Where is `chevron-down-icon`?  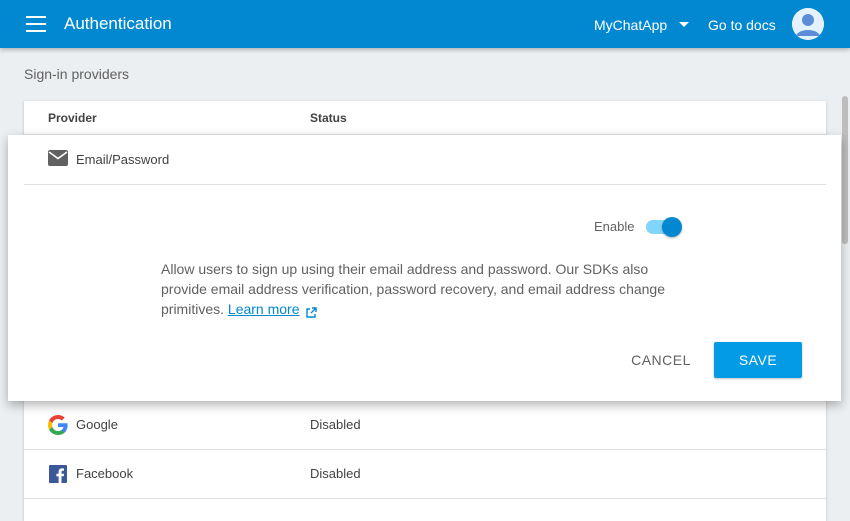
chevron-down-icon is located at coordinates (684, 24).